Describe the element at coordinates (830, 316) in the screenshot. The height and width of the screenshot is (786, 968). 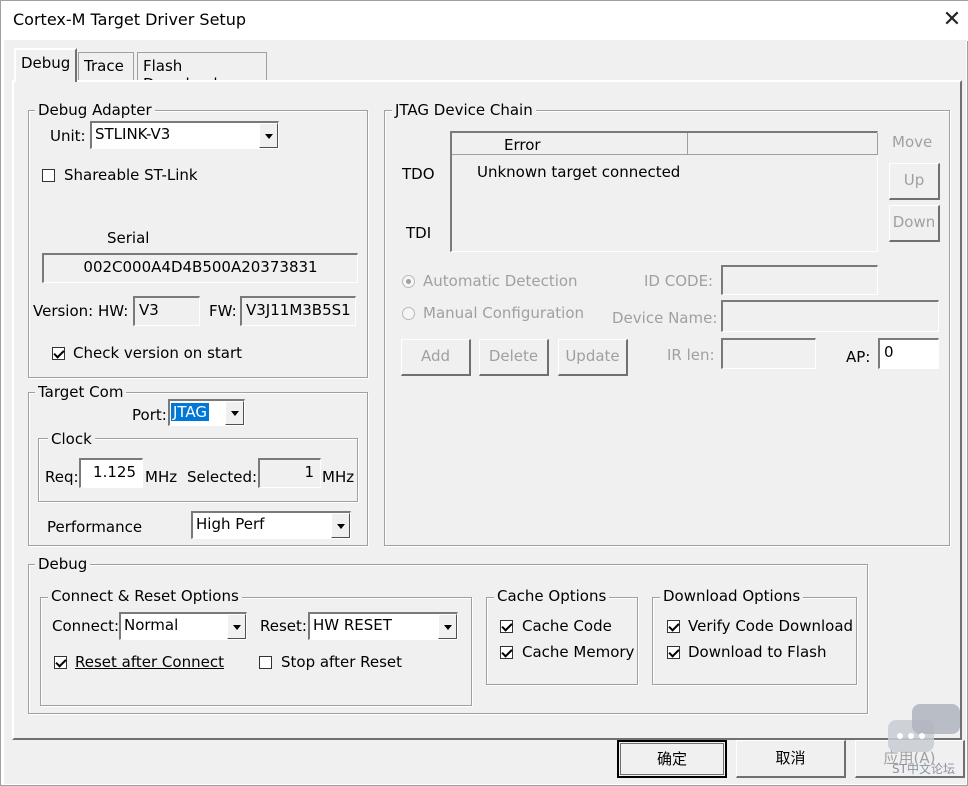
I see `device-name-field` at that location.